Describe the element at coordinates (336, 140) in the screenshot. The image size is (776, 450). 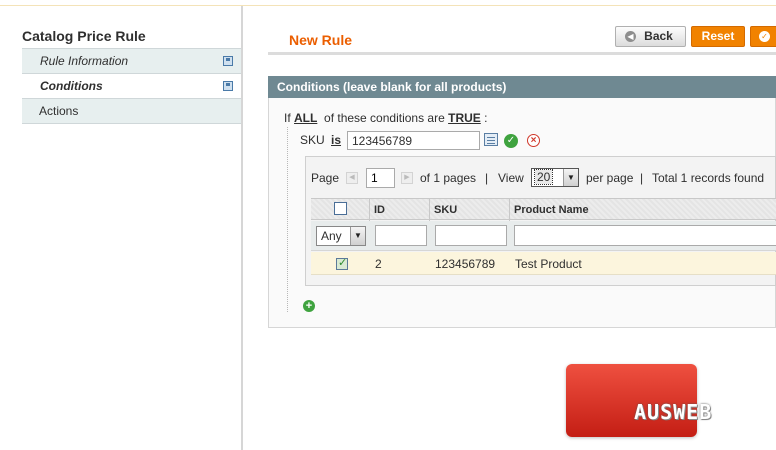
I see `sku-operator-link: is` at that location.